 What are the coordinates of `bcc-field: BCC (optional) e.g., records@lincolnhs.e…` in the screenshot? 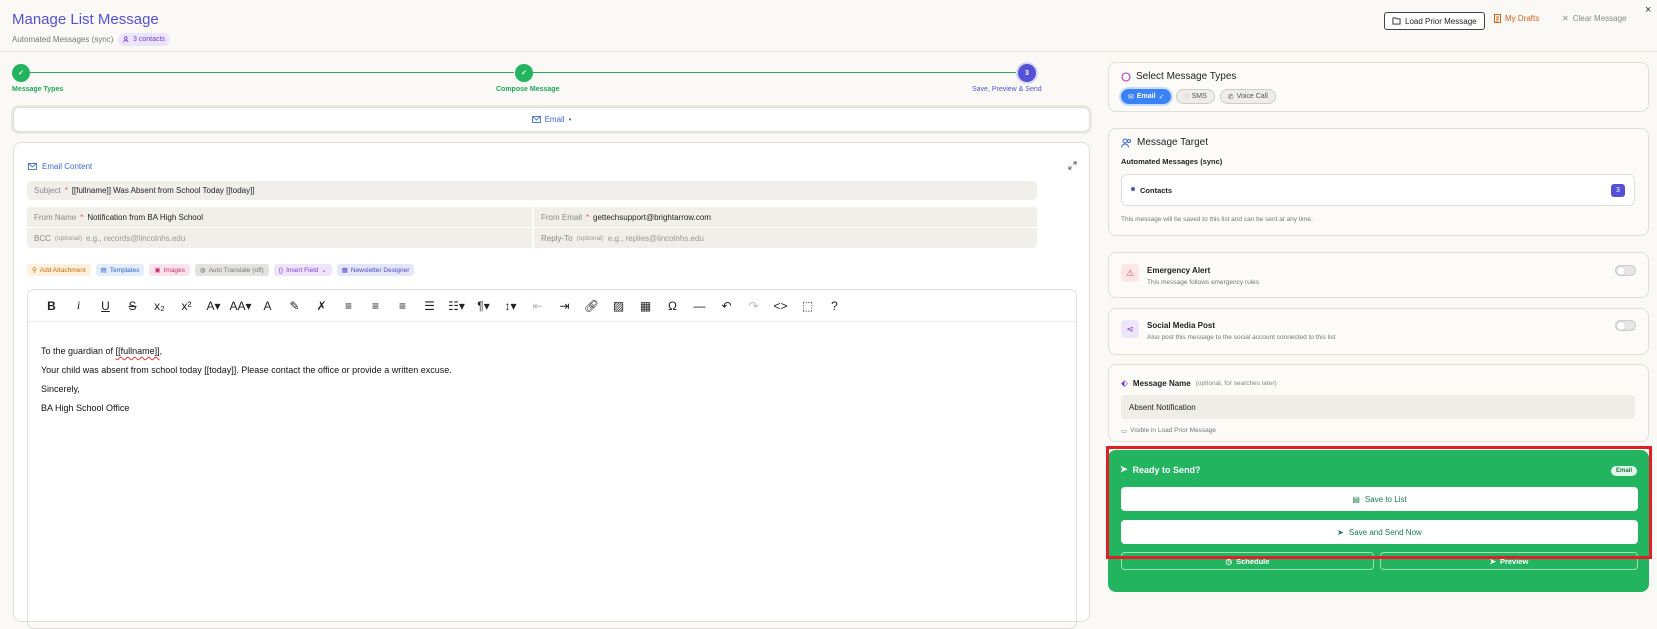 It's located at (279, 238).